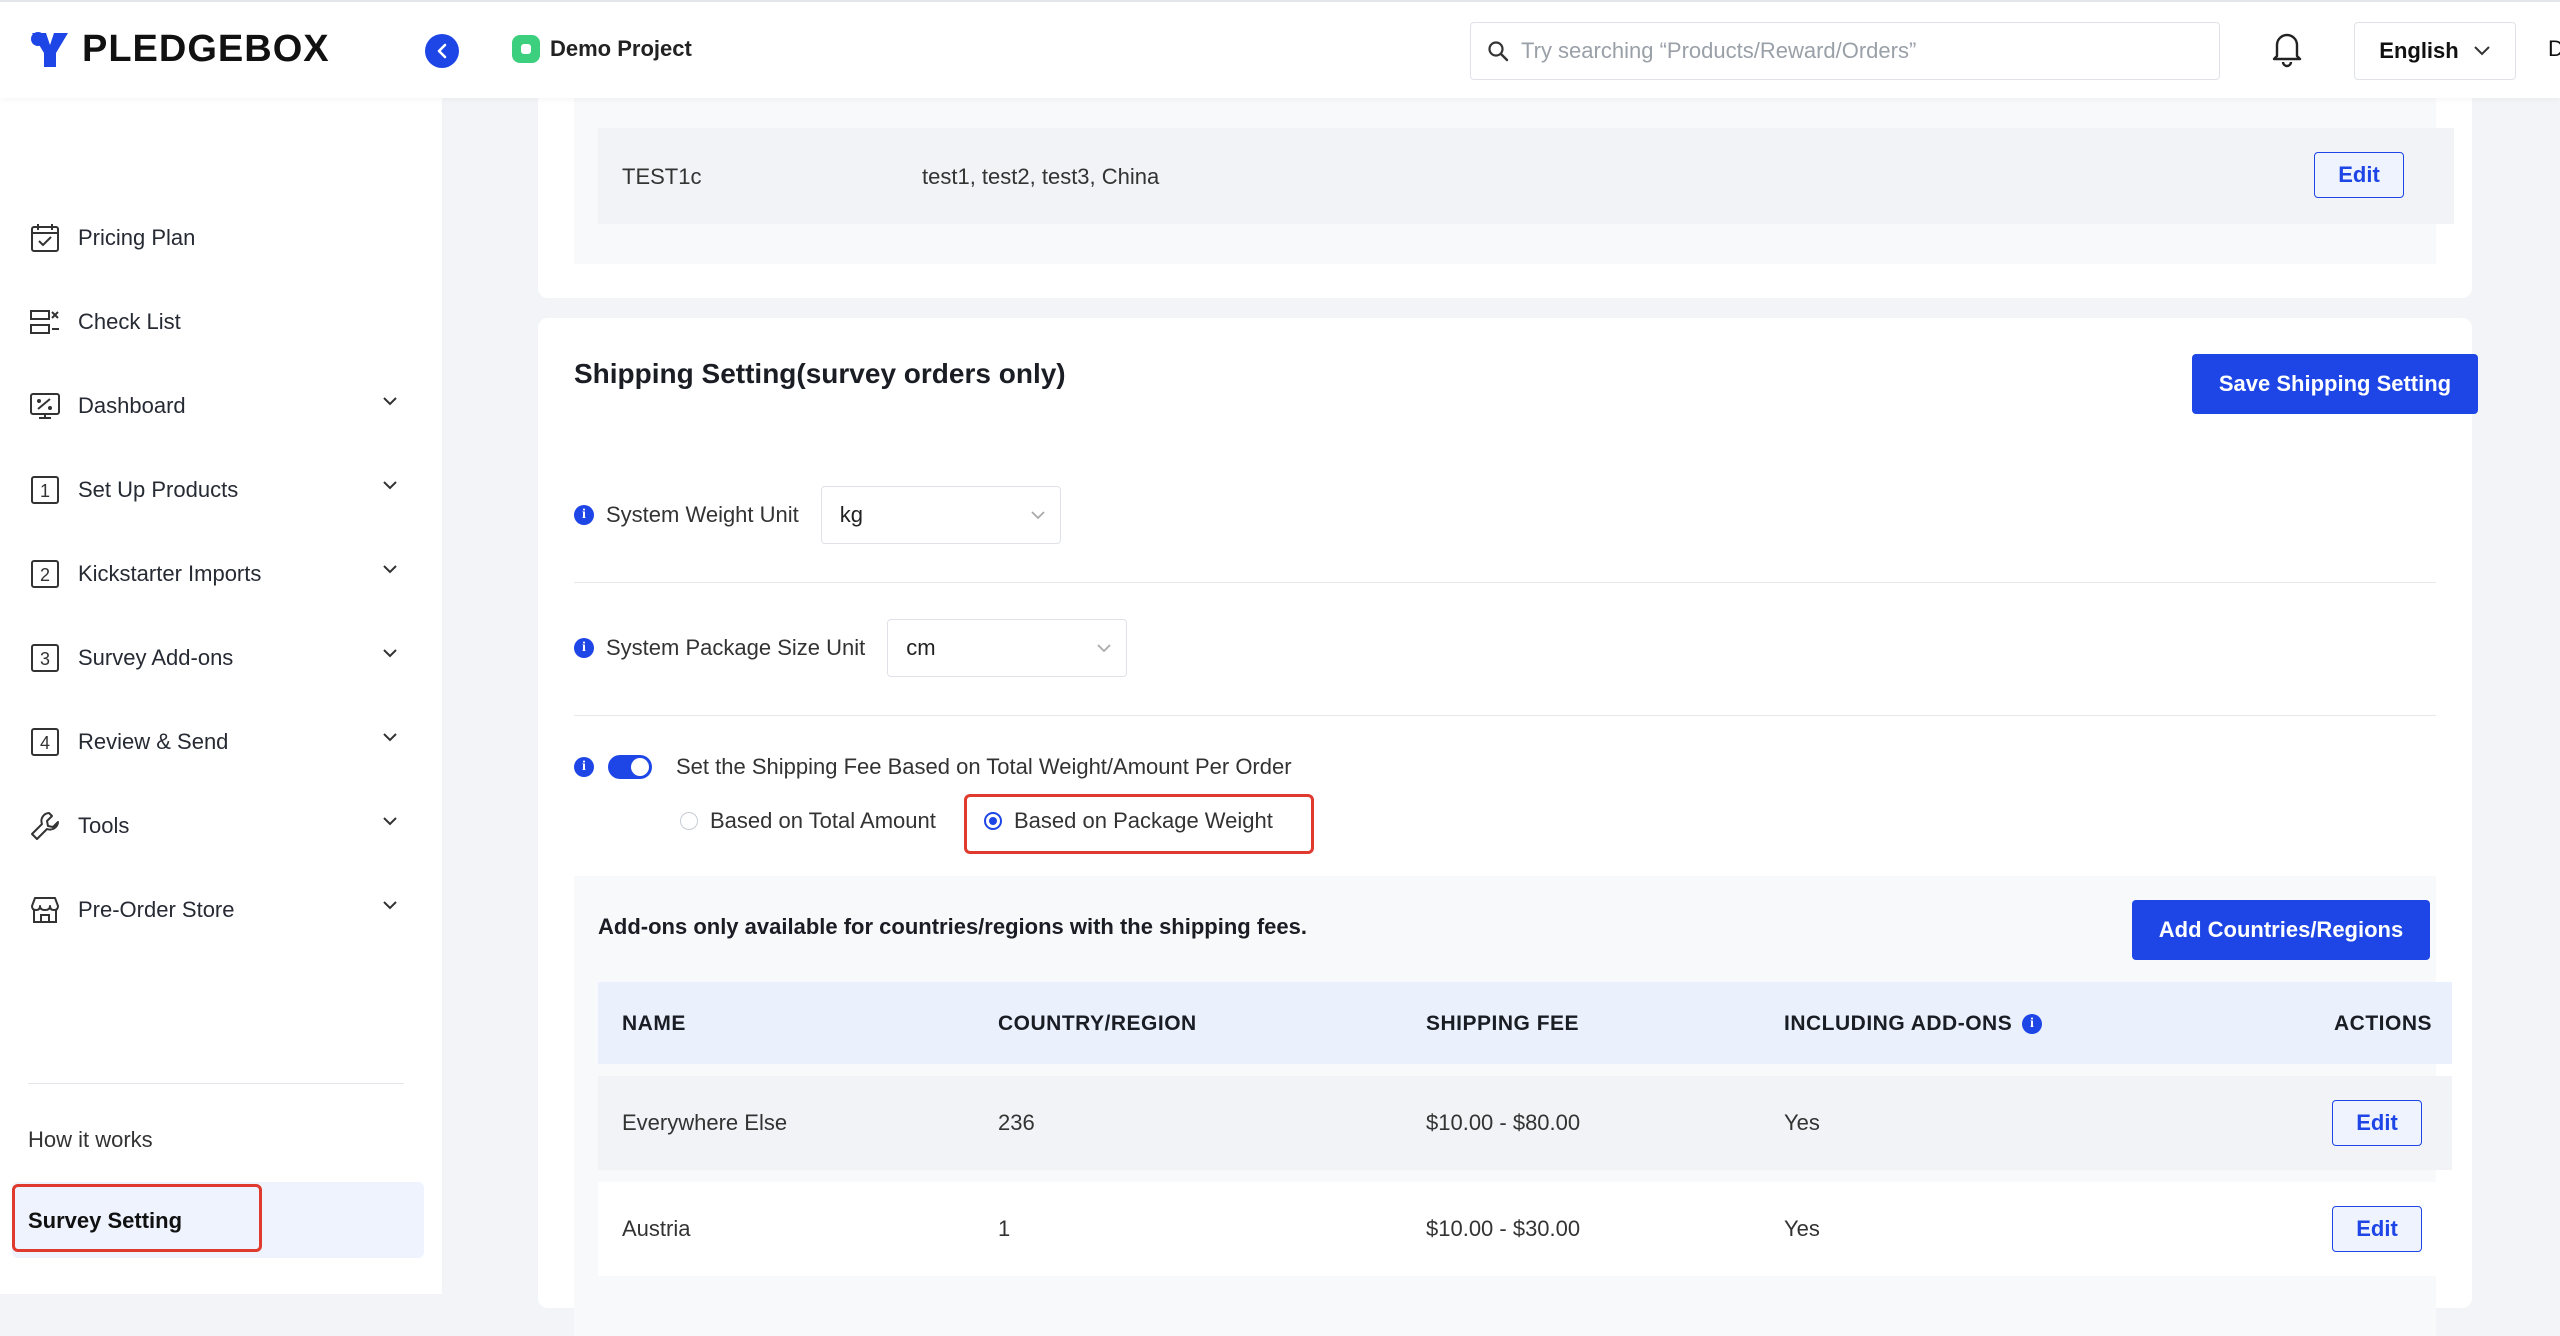  I want to click on notifications-button, so click(2287, 50).